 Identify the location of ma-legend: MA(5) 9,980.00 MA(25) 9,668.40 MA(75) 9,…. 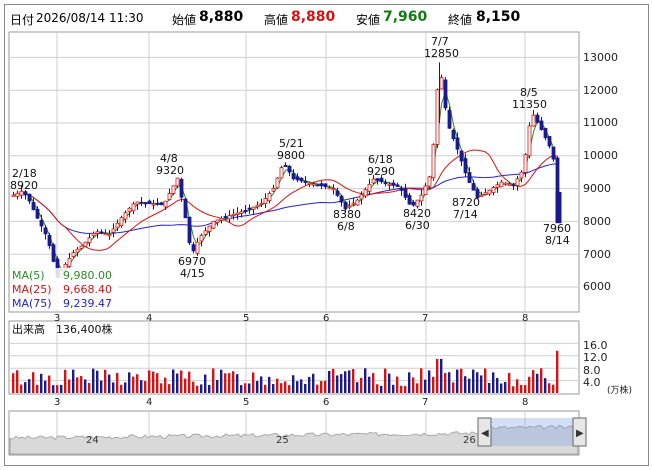
(64, 289).